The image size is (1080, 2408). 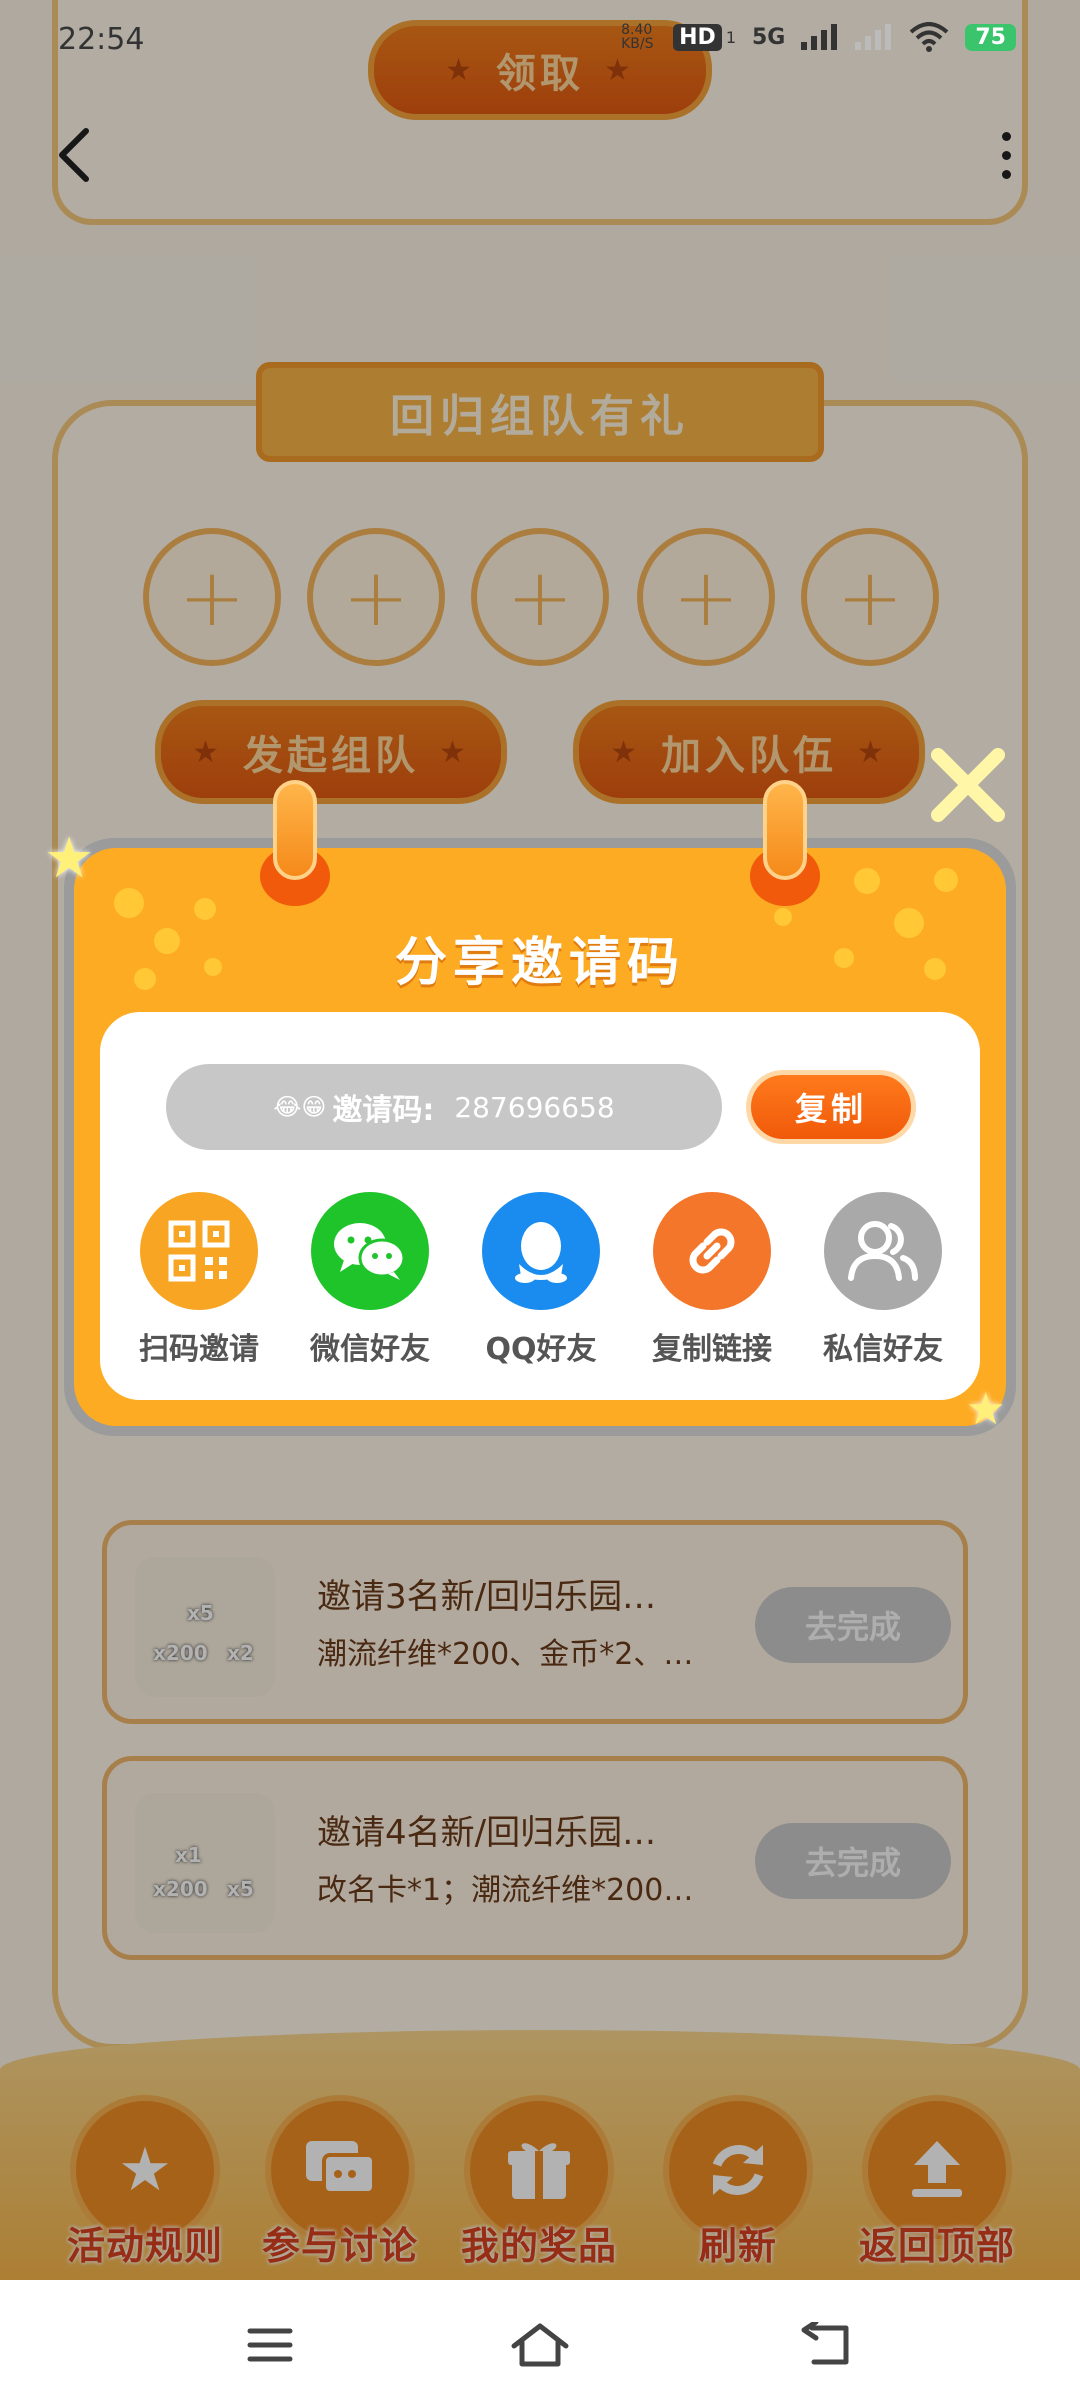 I want to click on share-copy-link: 复制链接, so click(x=712, y=1280).